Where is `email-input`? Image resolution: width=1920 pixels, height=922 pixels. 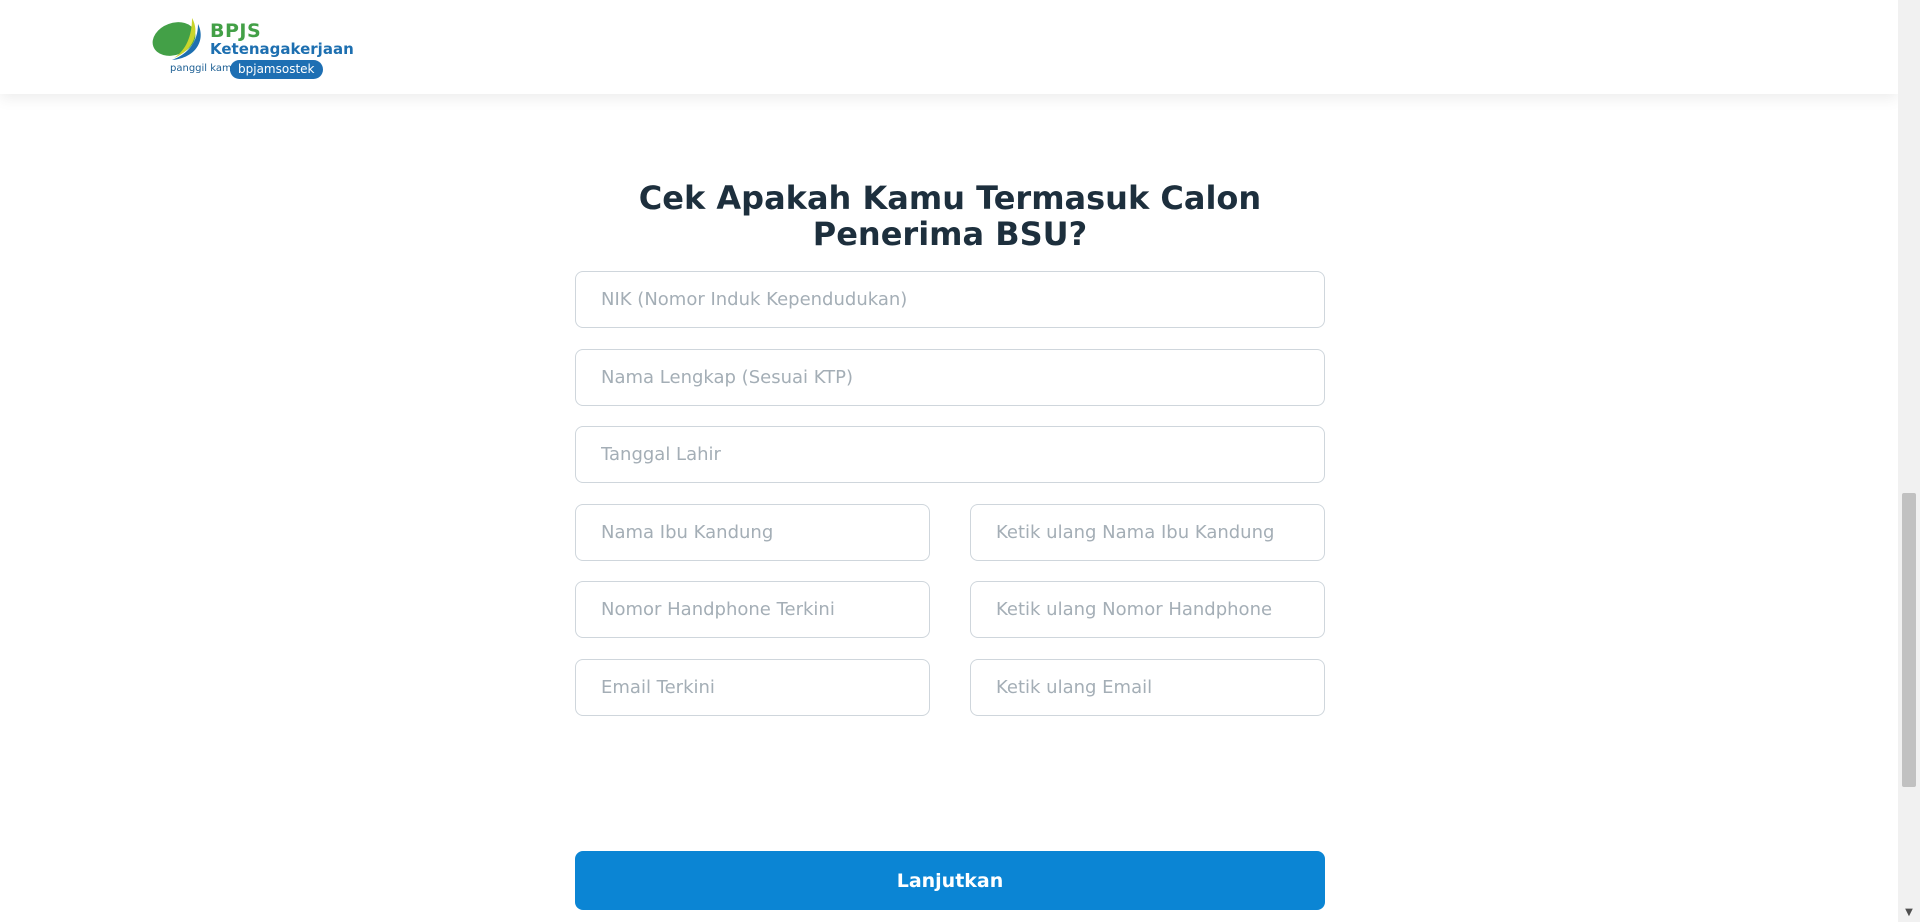 email-input is located at coordinates (752, 687).